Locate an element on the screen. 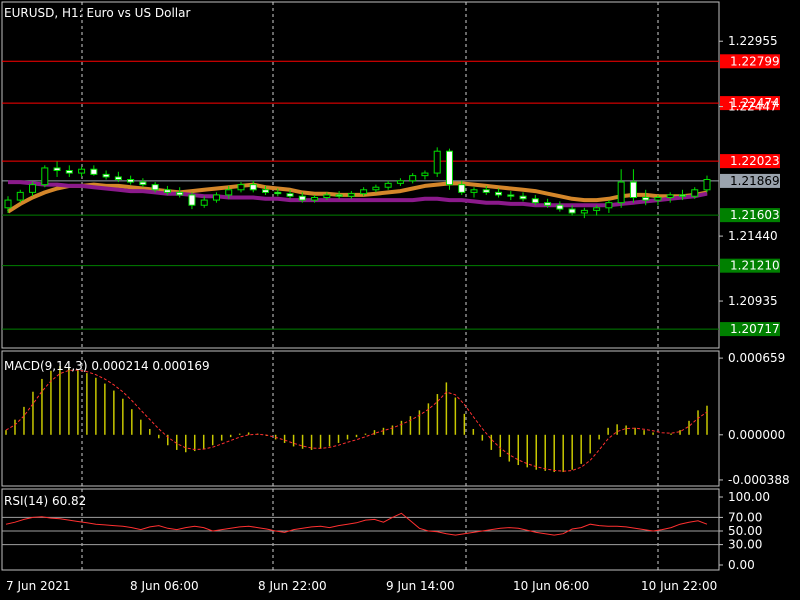 This screenshot has width=800, height=600. candles-layer is located at coordinates (357, 183).